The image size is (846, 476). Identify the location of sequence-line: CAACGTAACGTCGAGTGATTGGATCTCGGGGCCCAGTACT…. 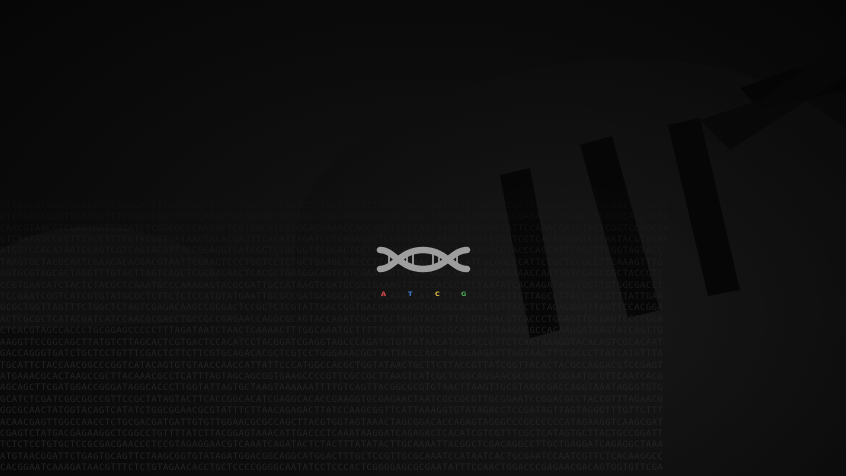
(335, 228).